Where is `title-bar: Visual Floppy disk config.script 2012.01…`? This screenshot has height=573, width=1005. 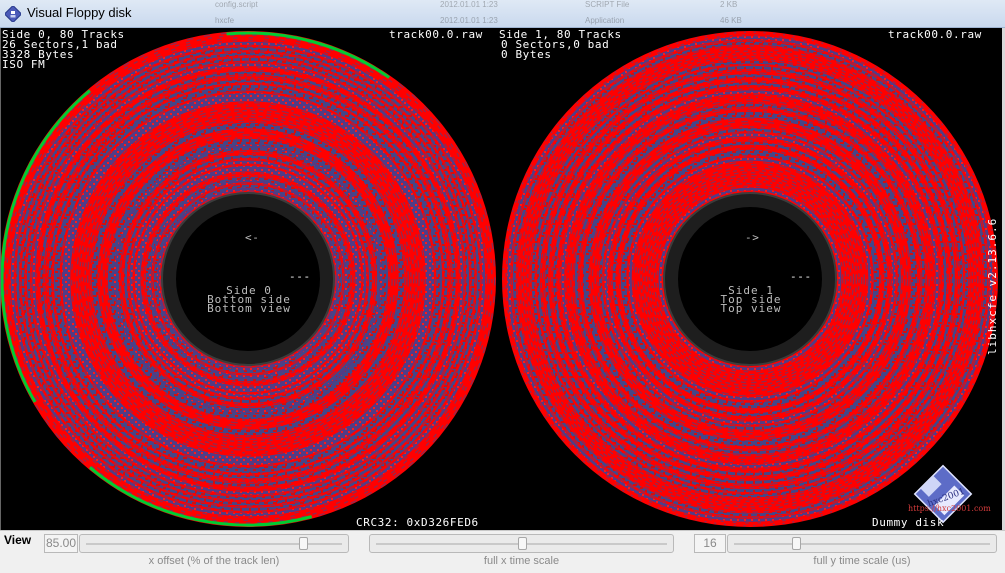 title-bar: Visual Floppy disk config.script 2012.01… is located at coordinates (502, 14).